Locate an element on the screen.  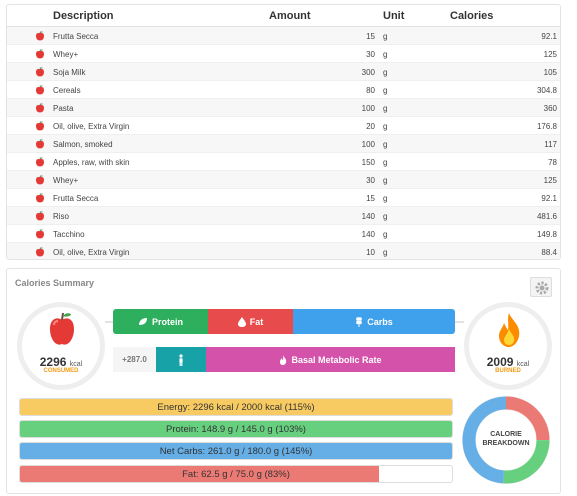
row-calories: 117 is located at coordinates (550, 144).